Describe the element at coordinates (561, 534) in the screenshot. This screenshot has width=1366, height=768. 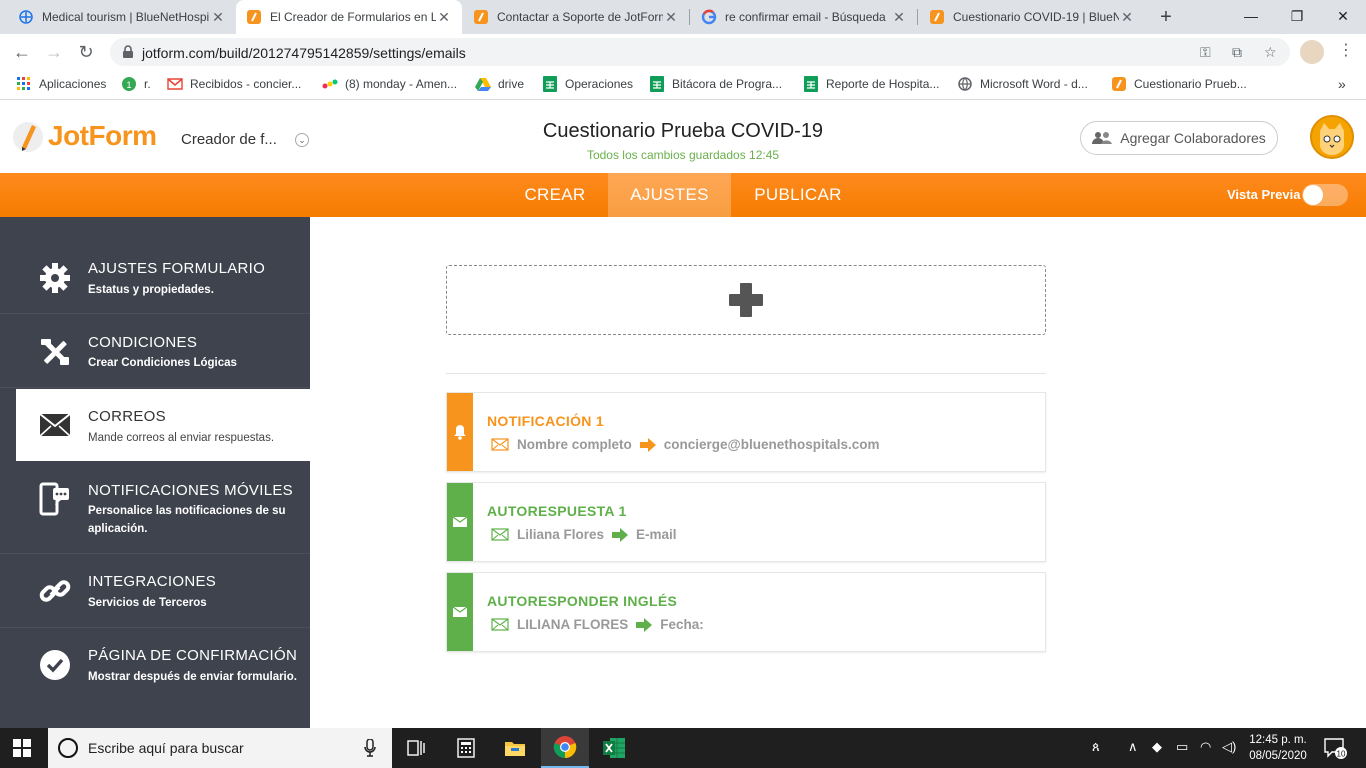
I see `email-from: Liliana Flores` at that location.